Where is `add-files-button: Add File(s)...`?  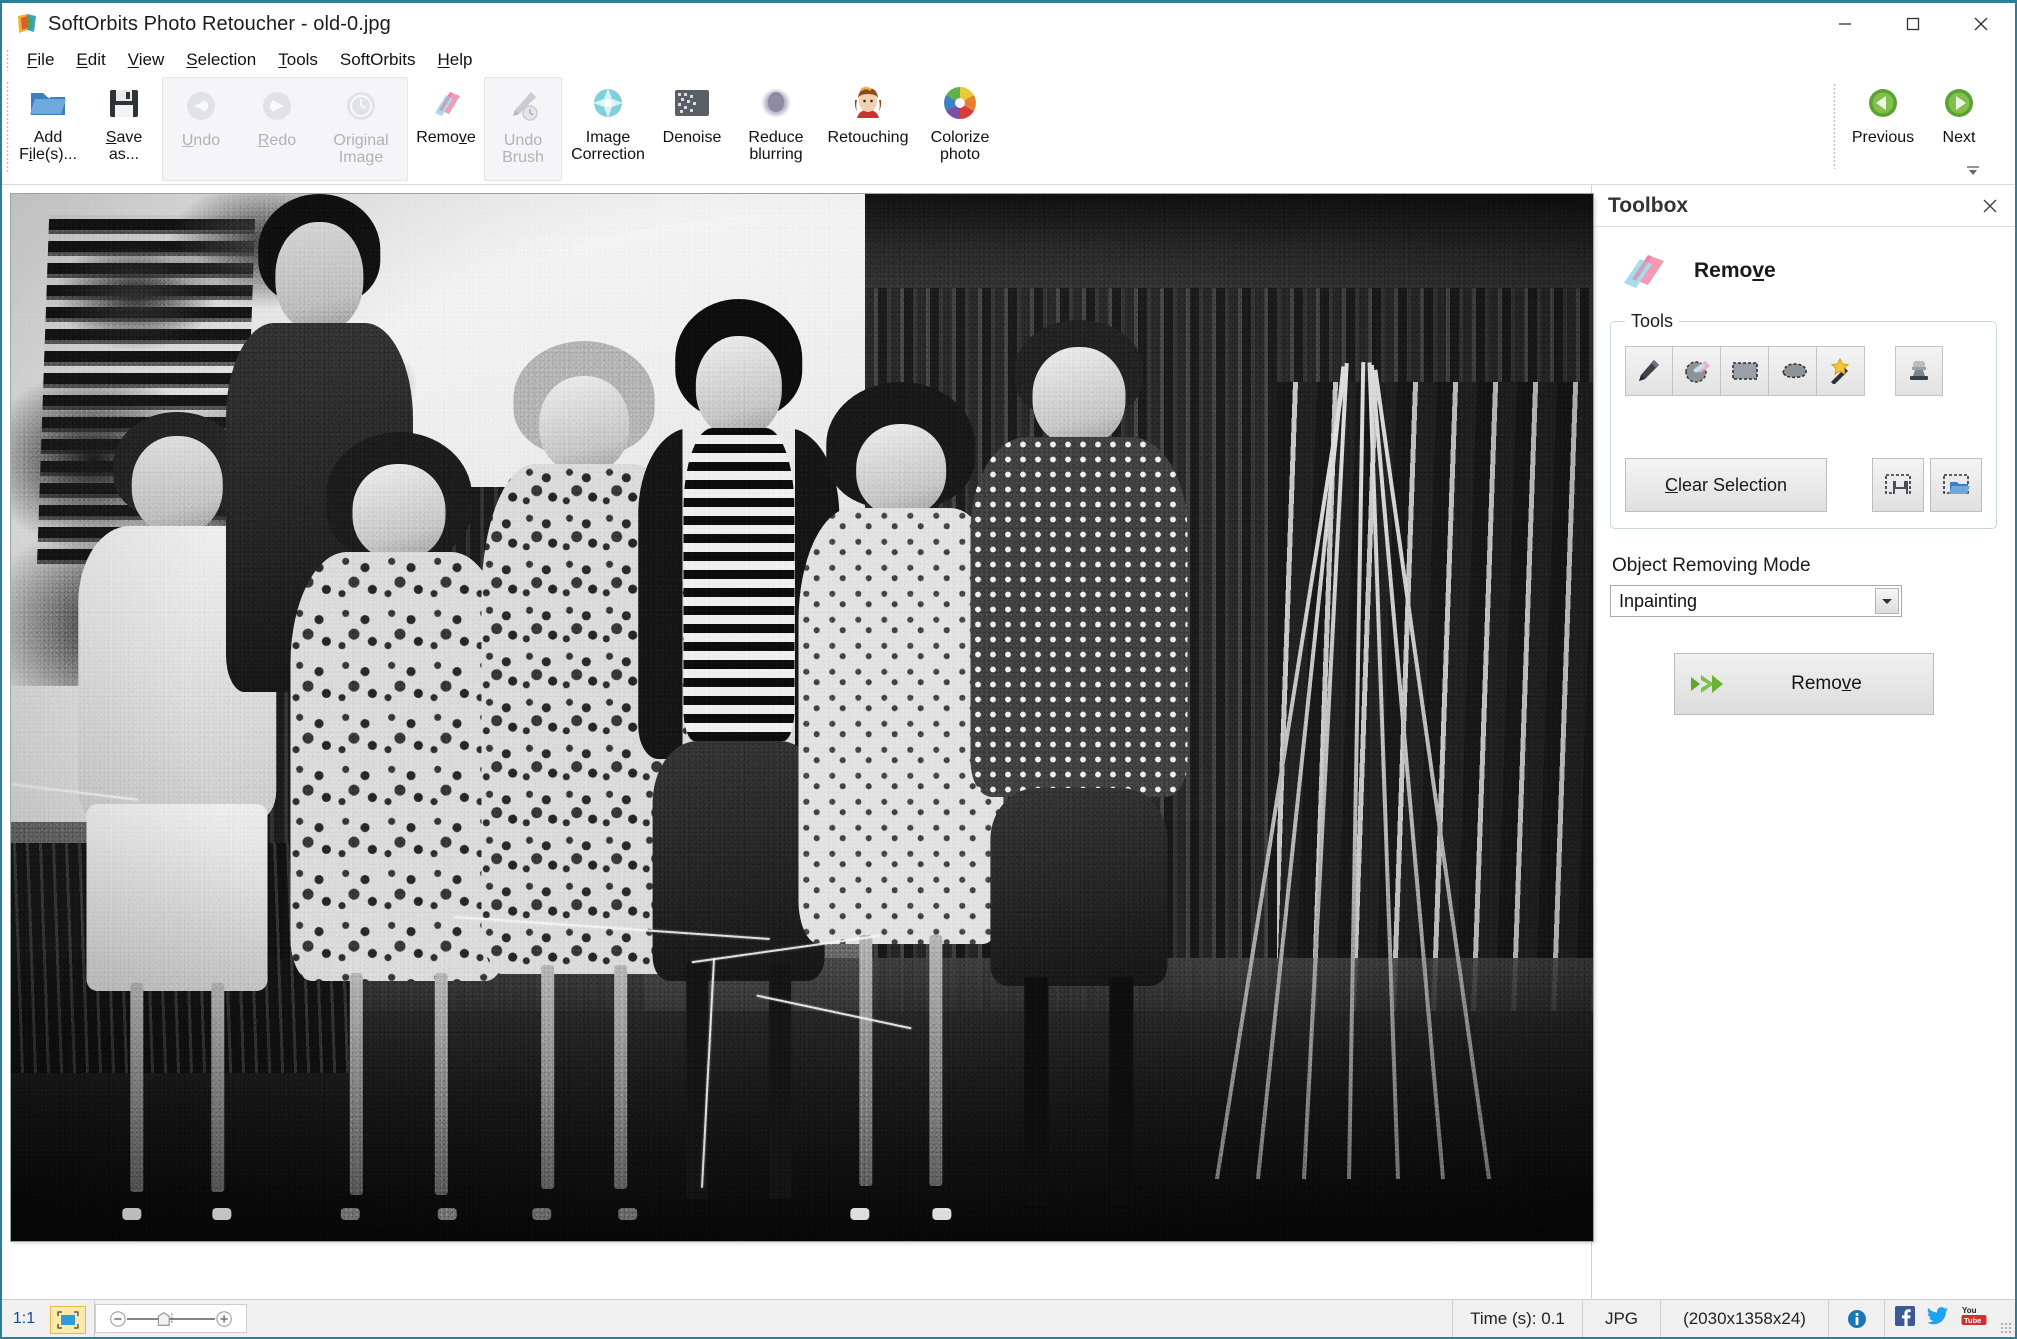 add-files-button: Add File(s)... is located at coordinates (48, 125).